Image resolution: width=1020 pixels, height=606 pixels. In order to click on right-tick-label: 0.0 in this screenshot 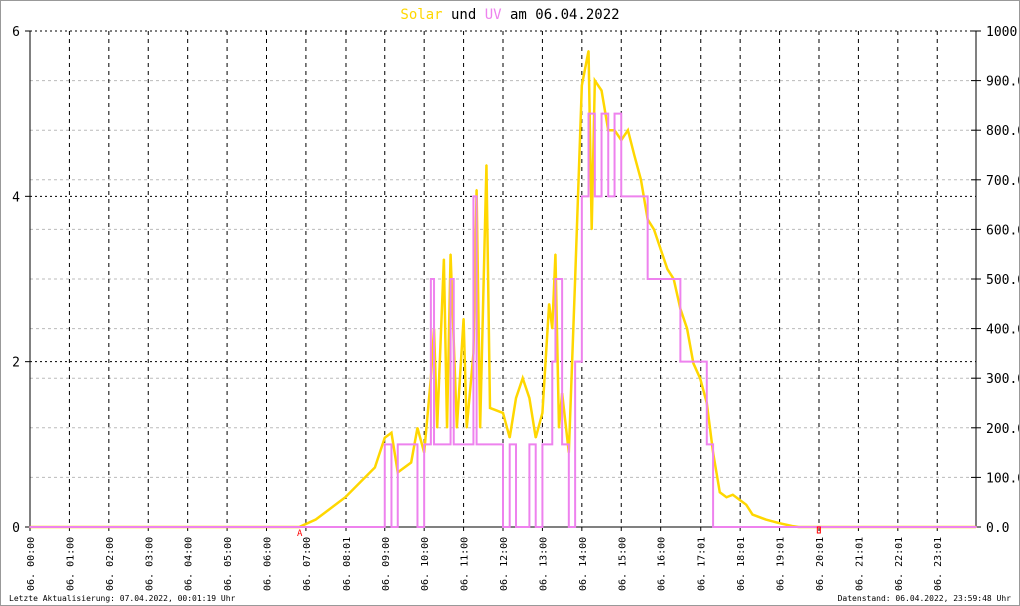, I will do `click(997, 528)`.